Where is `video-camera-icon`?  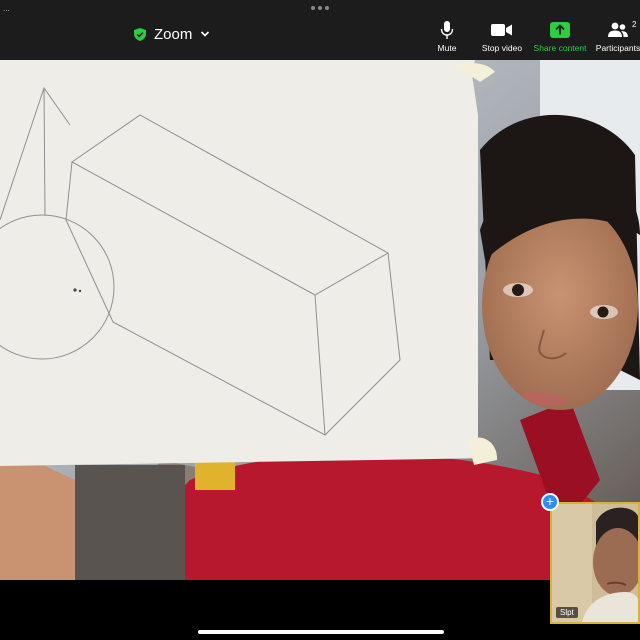 video-camera-icon is located at coordinates (501, 30).